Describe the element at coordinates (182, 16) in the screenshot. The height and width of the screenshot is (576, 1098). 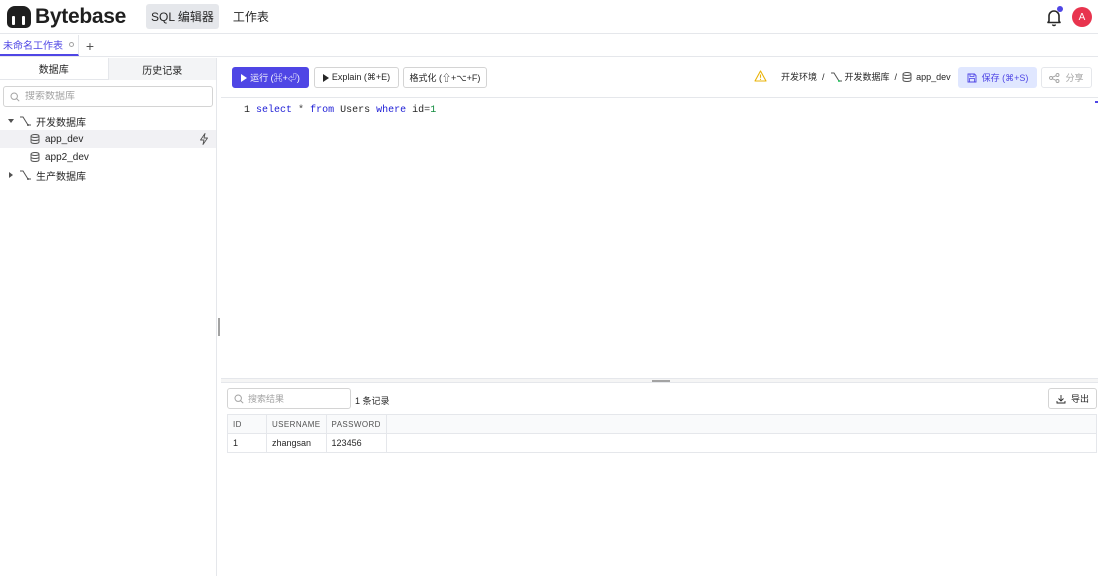
I see `nav-sql-editor: SQL 编辑器` at that location.